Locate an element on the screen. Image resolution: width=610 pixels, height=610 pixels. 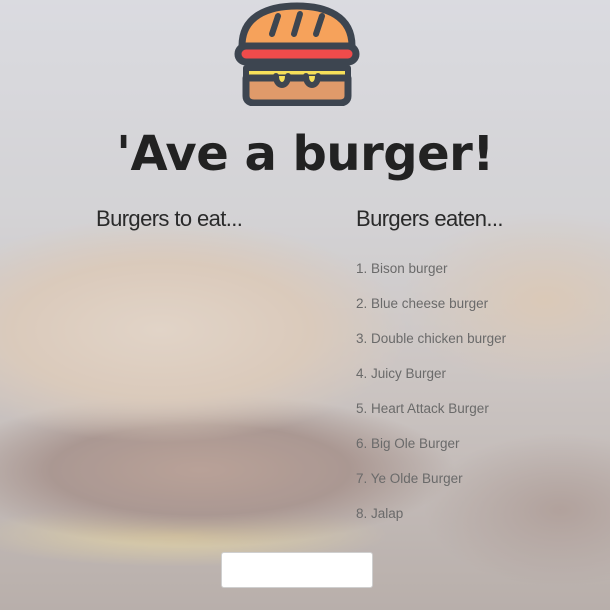
list-item: 6. Big Ole Burger is located at coordinates (408, 443).